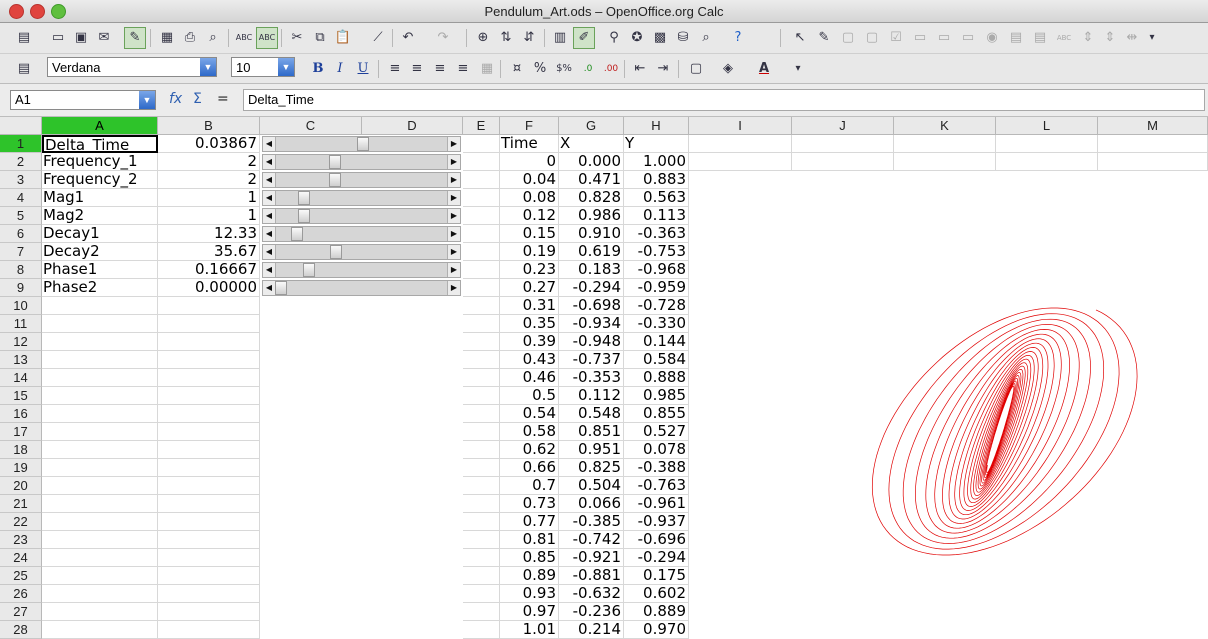  I want to click on row-header-5: 5, so click(21, 216).